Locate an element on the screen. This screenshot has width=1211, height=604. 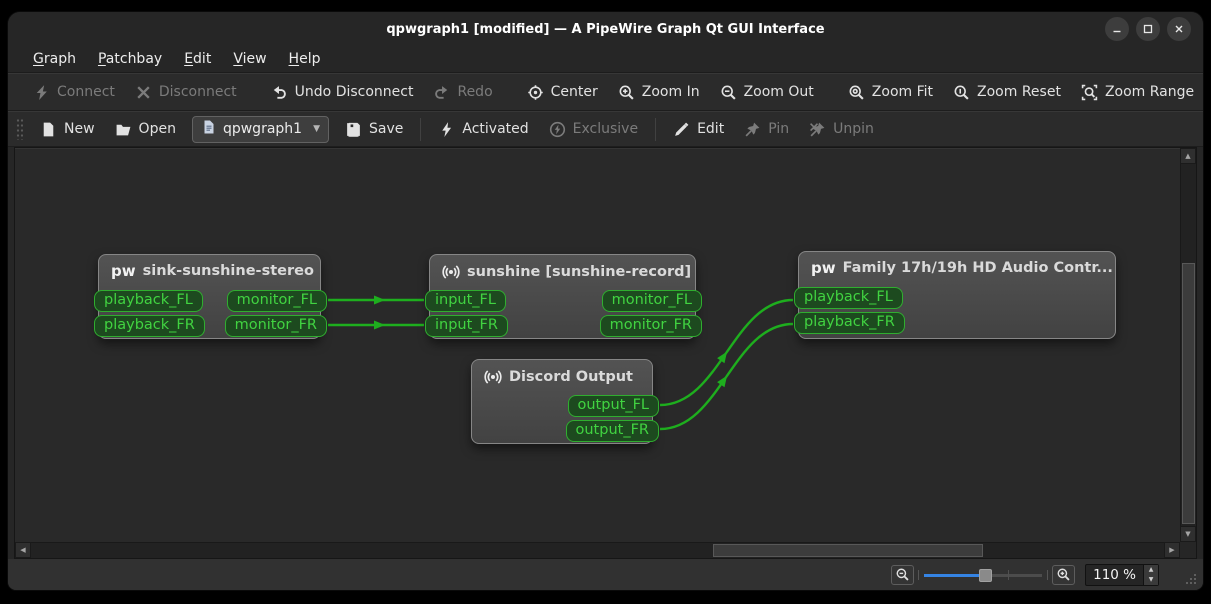
toolbar-button-label: Open is located at coordinates (157, 129).